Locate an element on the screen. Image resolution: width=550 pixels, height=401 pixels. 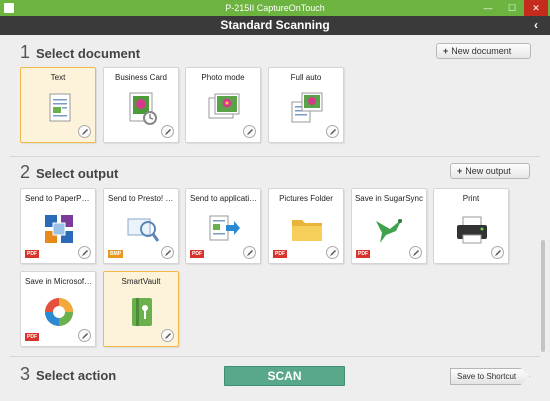
section-number: 1 is located at coordinates (25, 52).